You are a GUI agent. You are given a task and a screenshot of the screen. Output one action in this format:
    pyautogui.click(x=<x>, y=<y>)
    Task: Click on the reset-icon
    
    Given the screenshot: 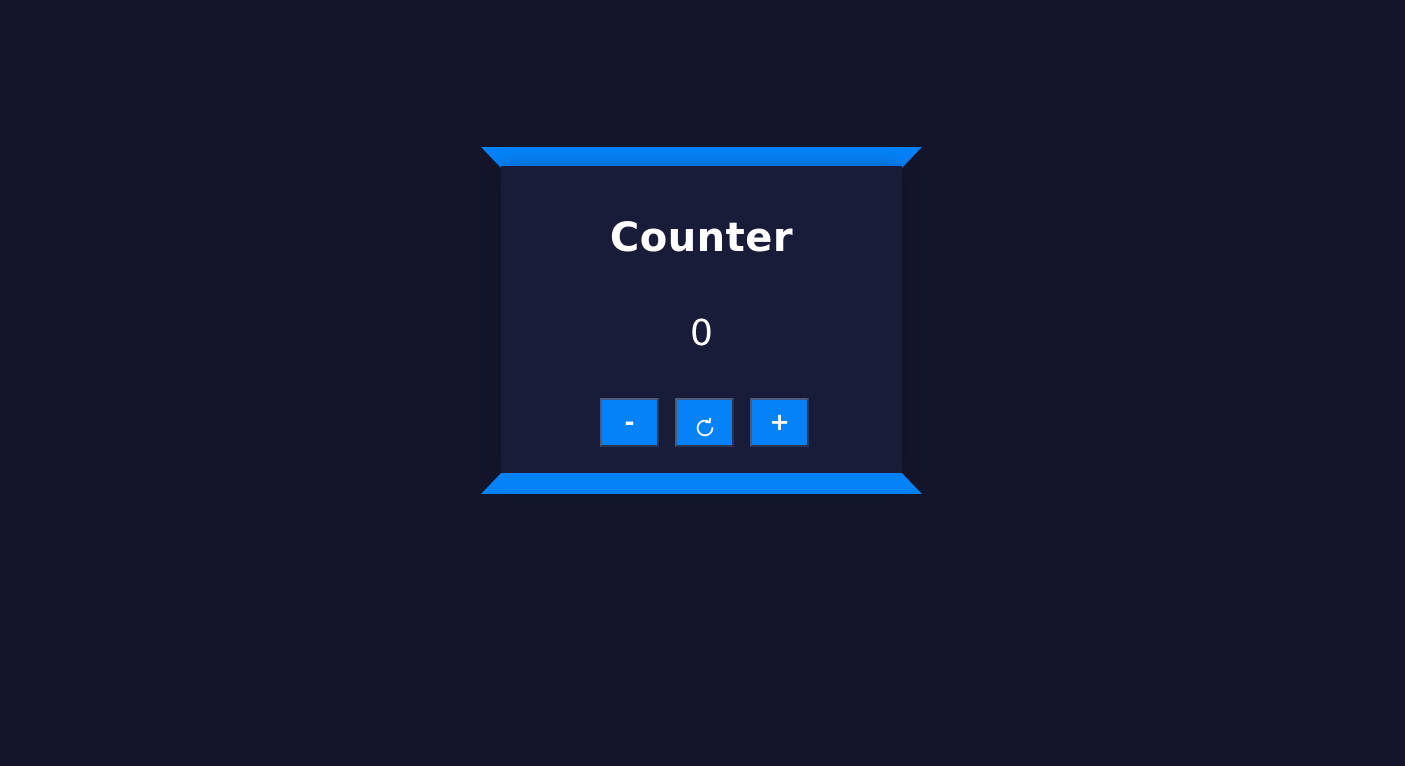 What is the action you would take?
    pyautogui.click(x=704, y=427)
    